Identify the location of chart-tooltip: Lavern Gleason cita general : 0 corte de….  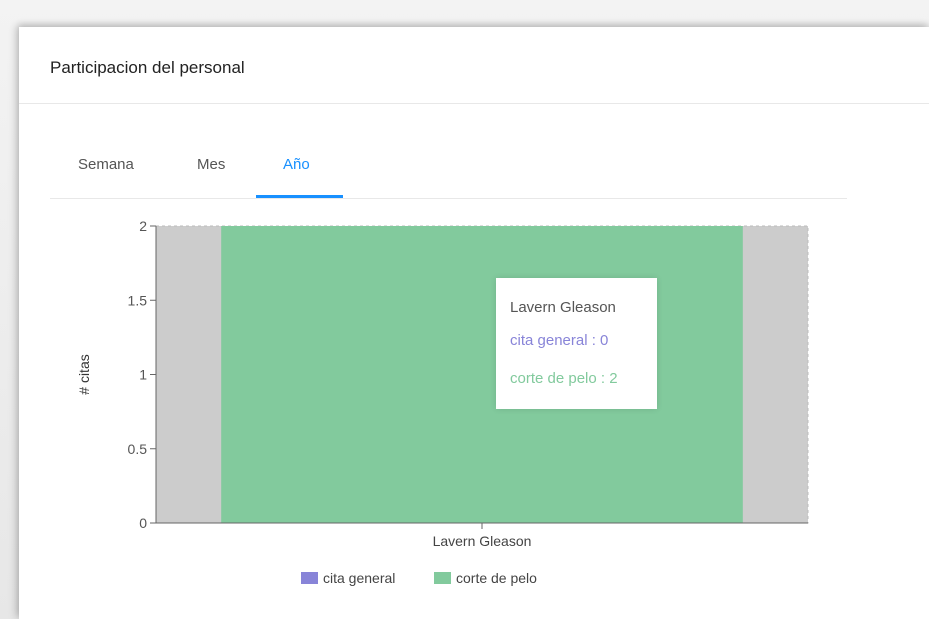
(576, 343).